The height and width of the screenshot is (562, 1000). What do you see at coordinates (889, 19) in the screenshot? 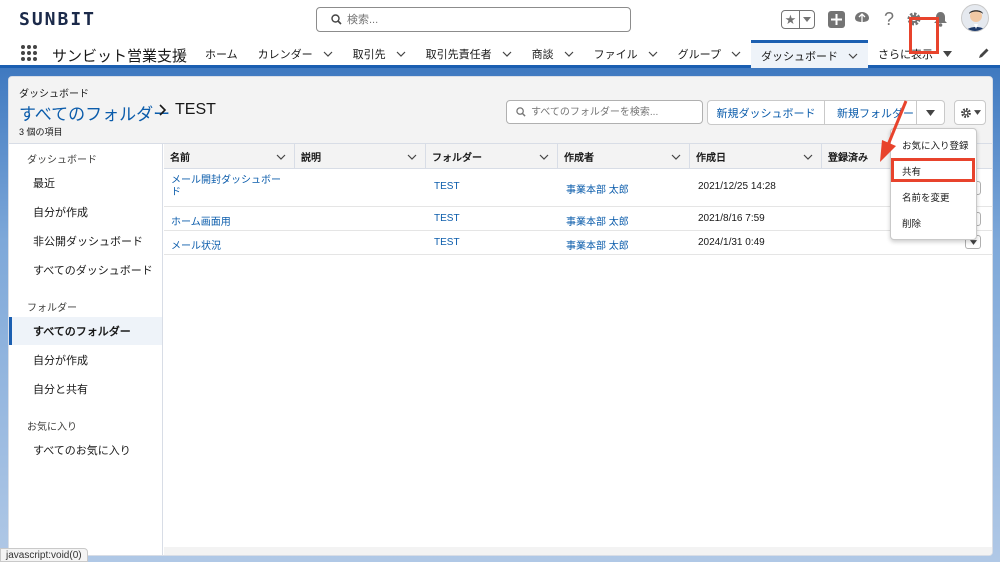
I see `help-icon: ?` at bounding box center [889, 19].